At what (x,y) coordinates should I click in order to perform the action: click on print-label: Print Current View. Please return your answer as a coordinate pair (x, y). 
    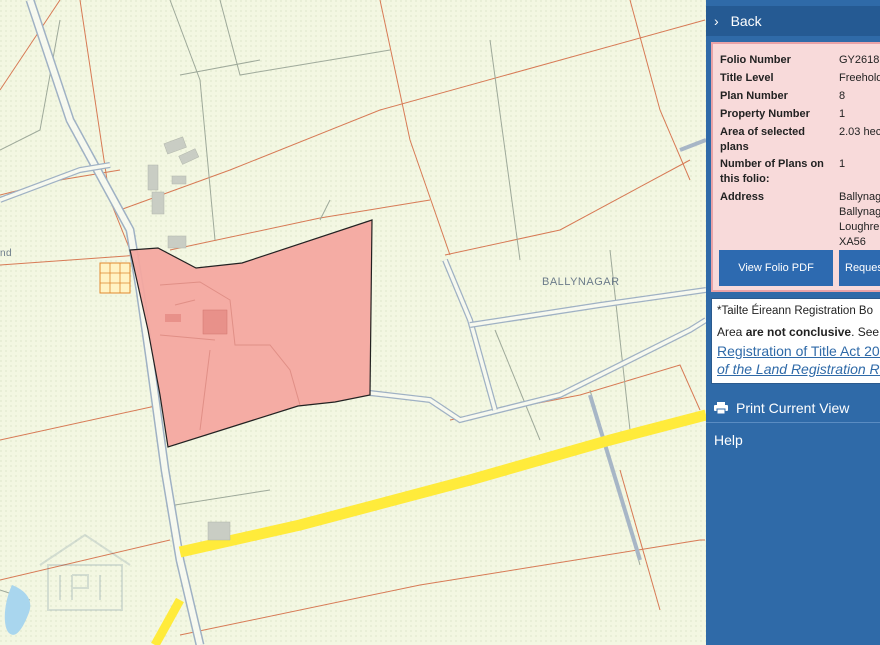
    Looking at the image, I should click on (793, 408).